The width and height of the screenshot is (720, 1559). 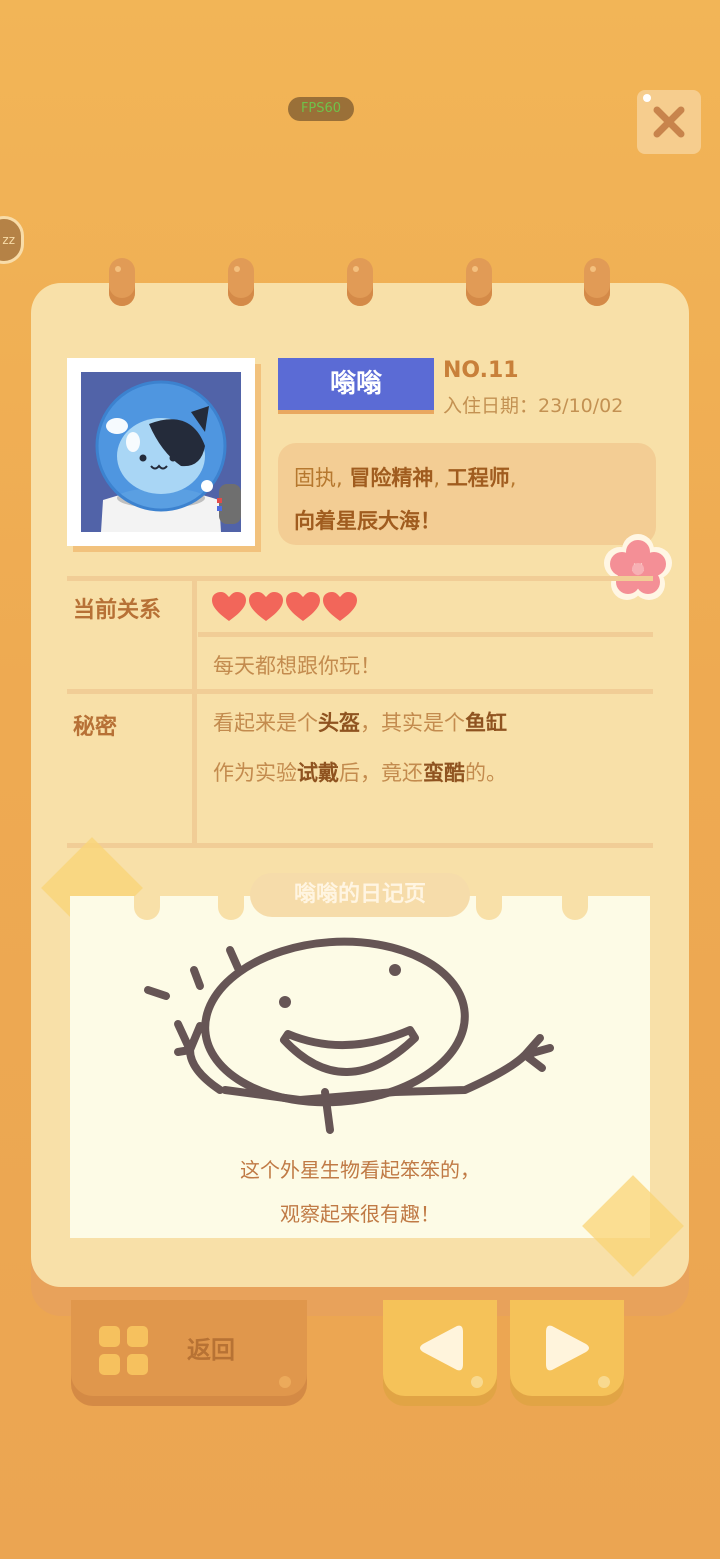 I want to click on diary-caption-1: 这个外星生物看起笨笨的，, so click(x=360, y=1170).